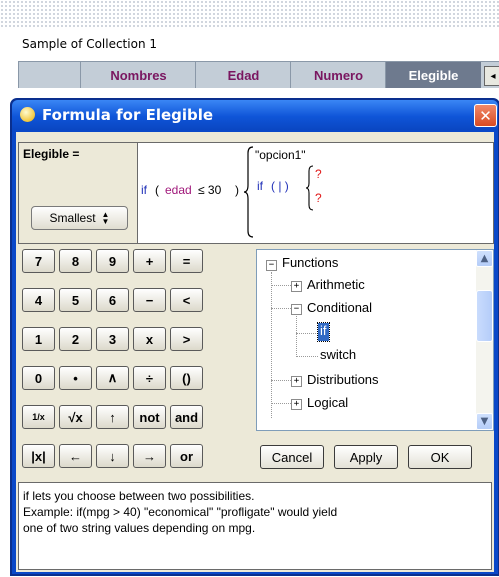 The image size is (499, 577). Describe the element at coordinates (38, 339) in the screenshot. I see `key-1: 1` at that location.